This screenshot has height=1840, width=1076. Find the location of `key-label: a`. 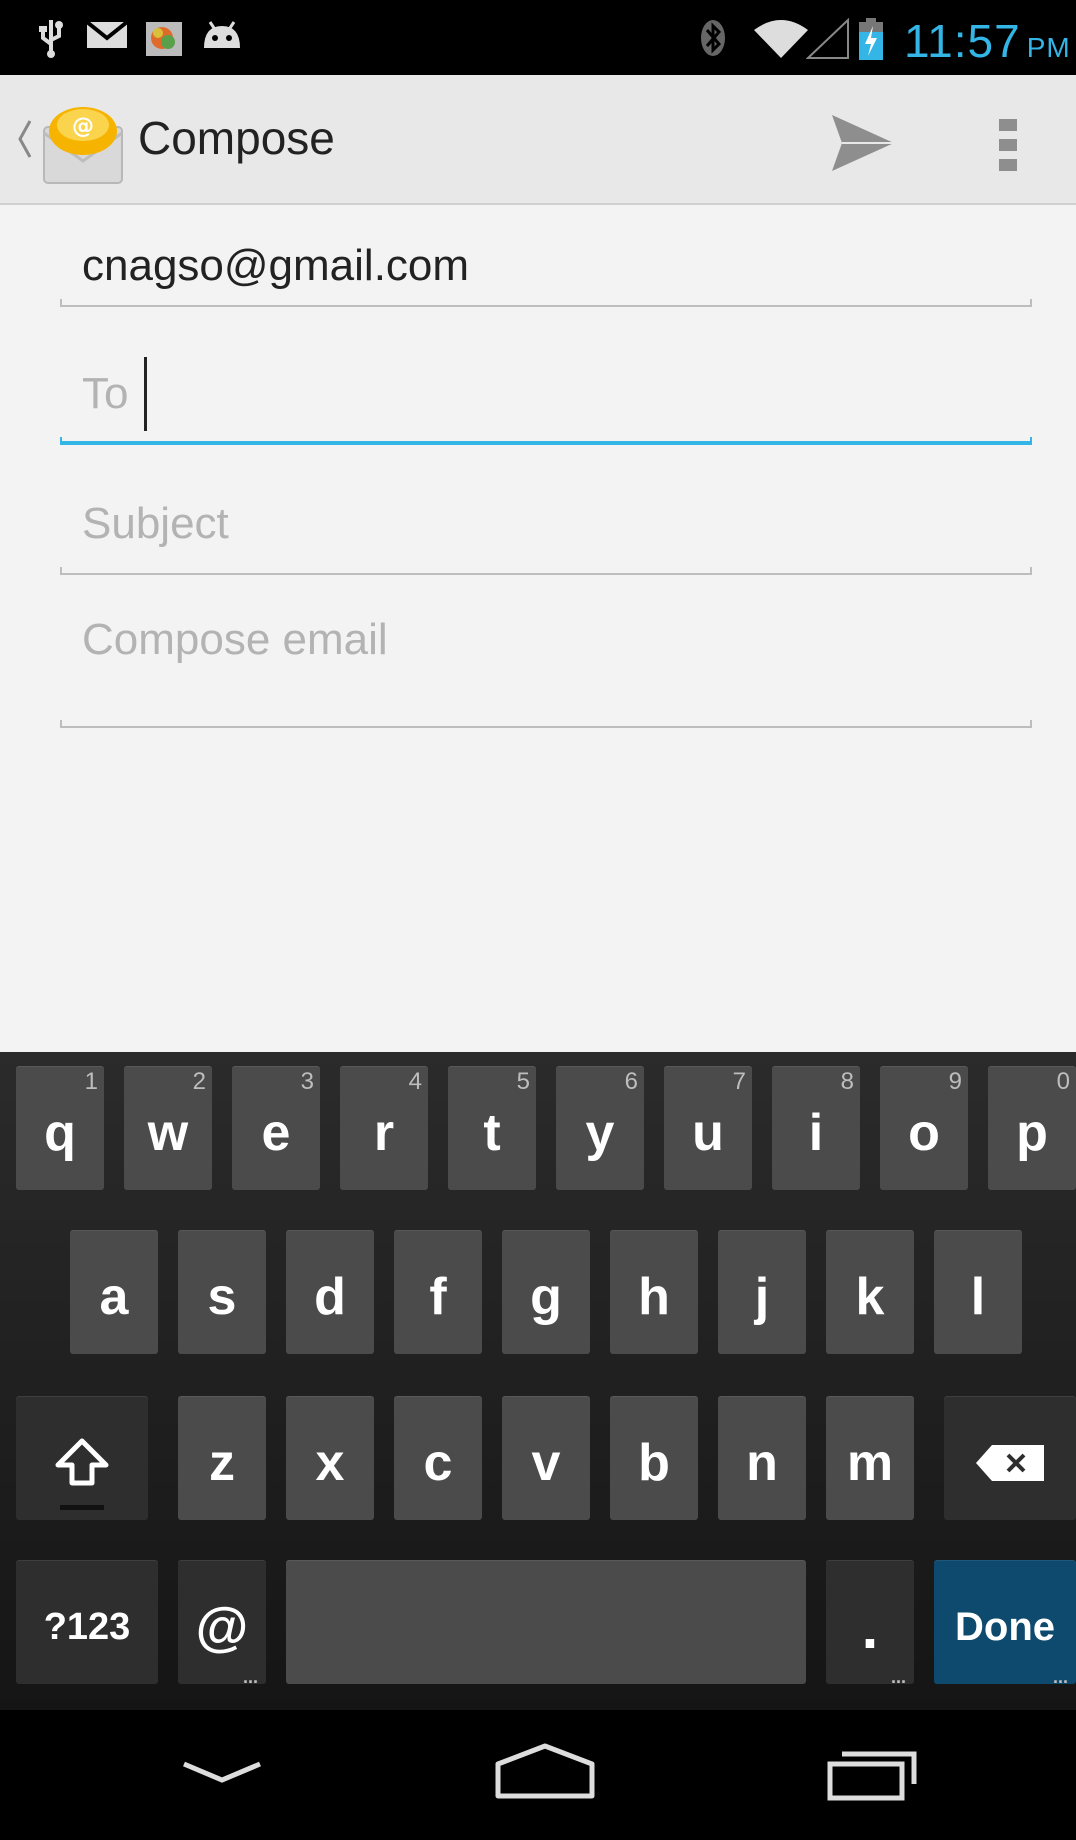

key-label: a is located at coordinates (114, 1297).